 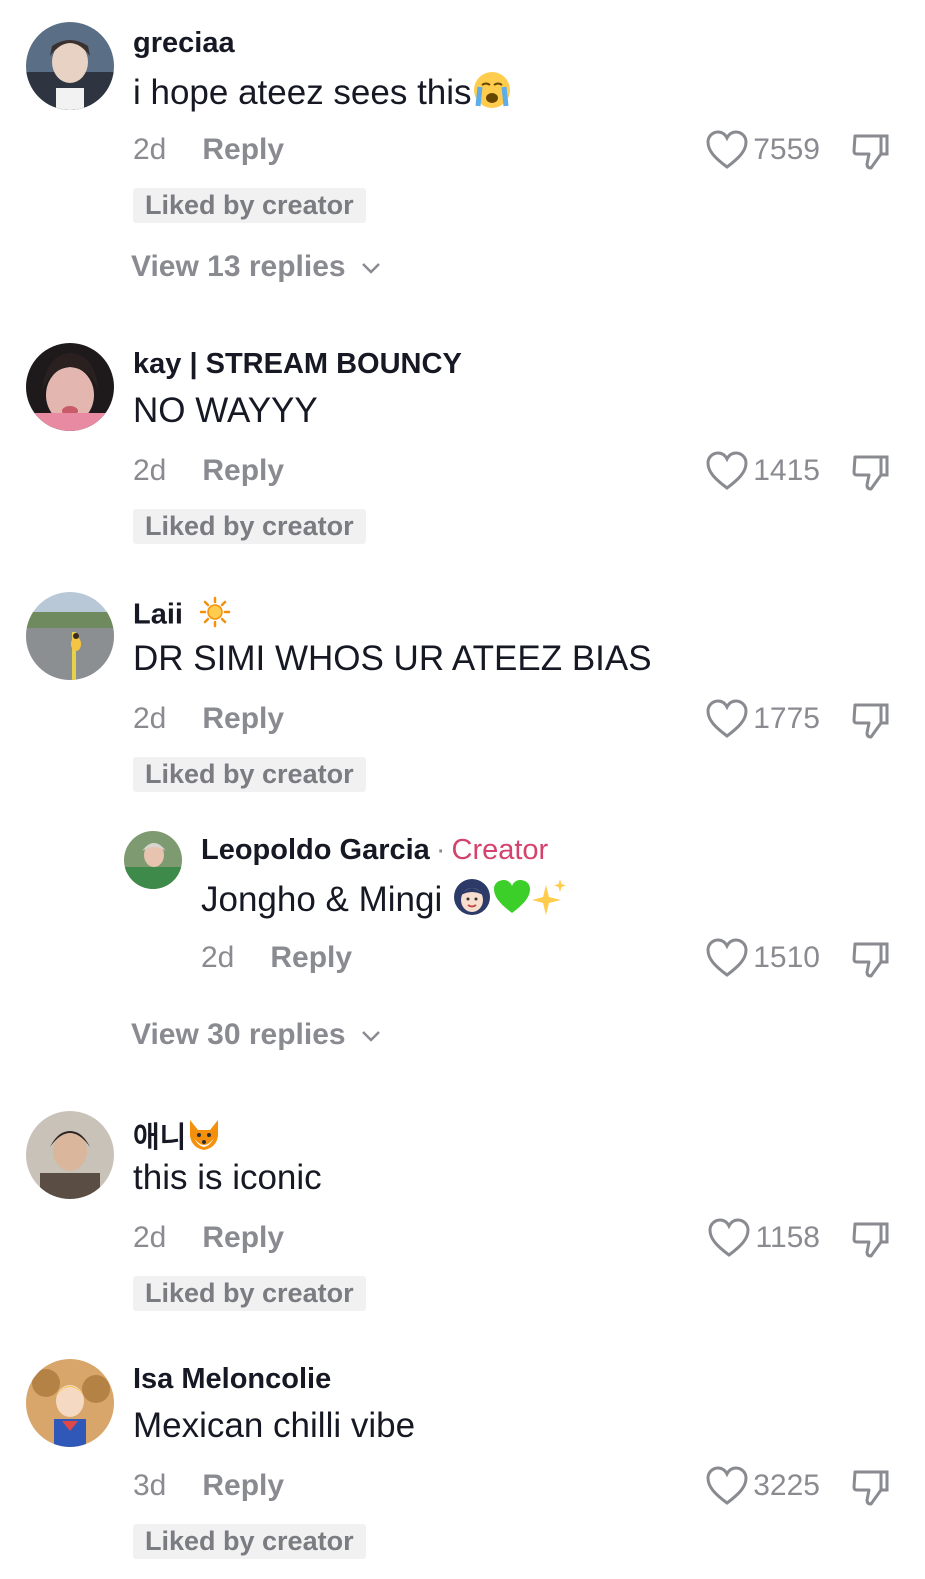 I want to click on view-replies-button: View 13 replies, so click(x=256, y=267).